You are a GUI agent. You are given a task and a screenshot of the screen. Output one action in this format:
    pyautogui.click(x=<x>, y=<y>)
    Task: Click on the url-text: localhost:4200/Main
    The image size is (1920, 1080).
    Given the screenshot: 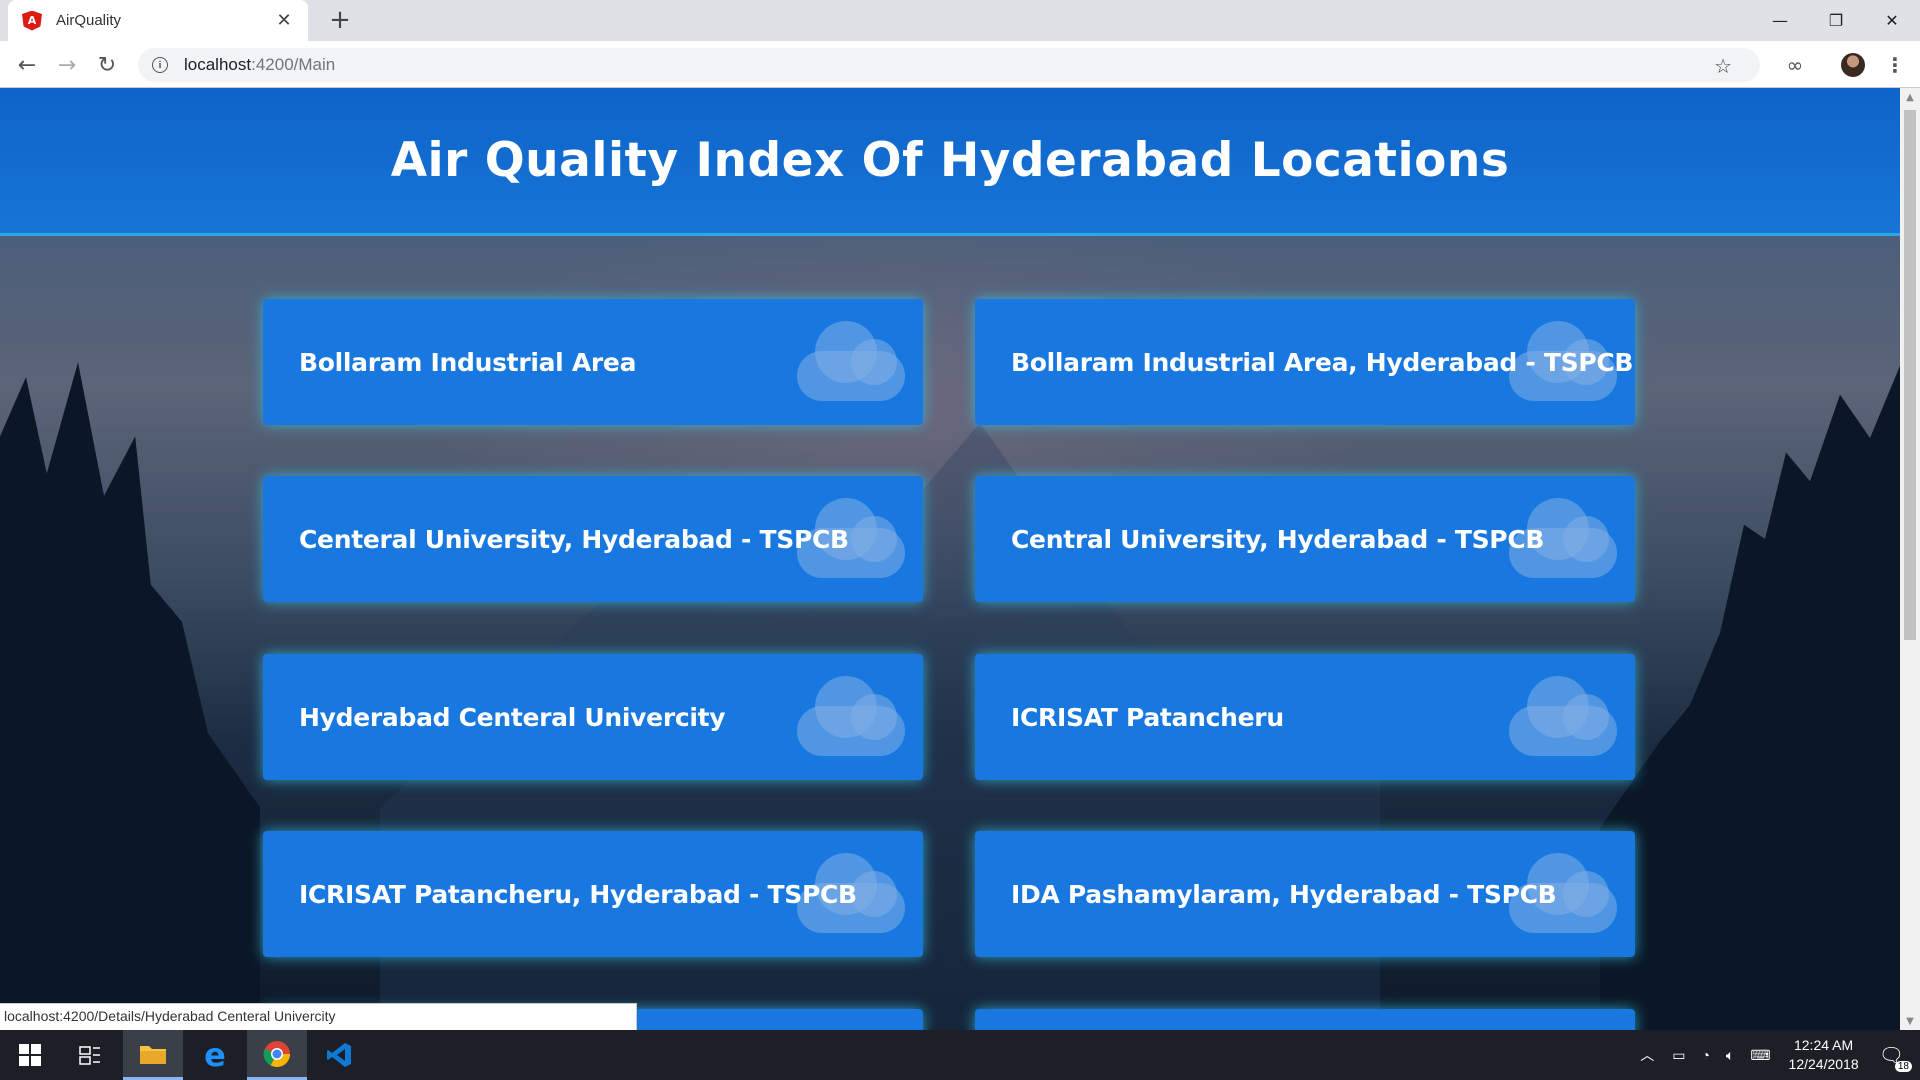 What is the action you would take?
    pyautogui.click(x=260, y=64)
    